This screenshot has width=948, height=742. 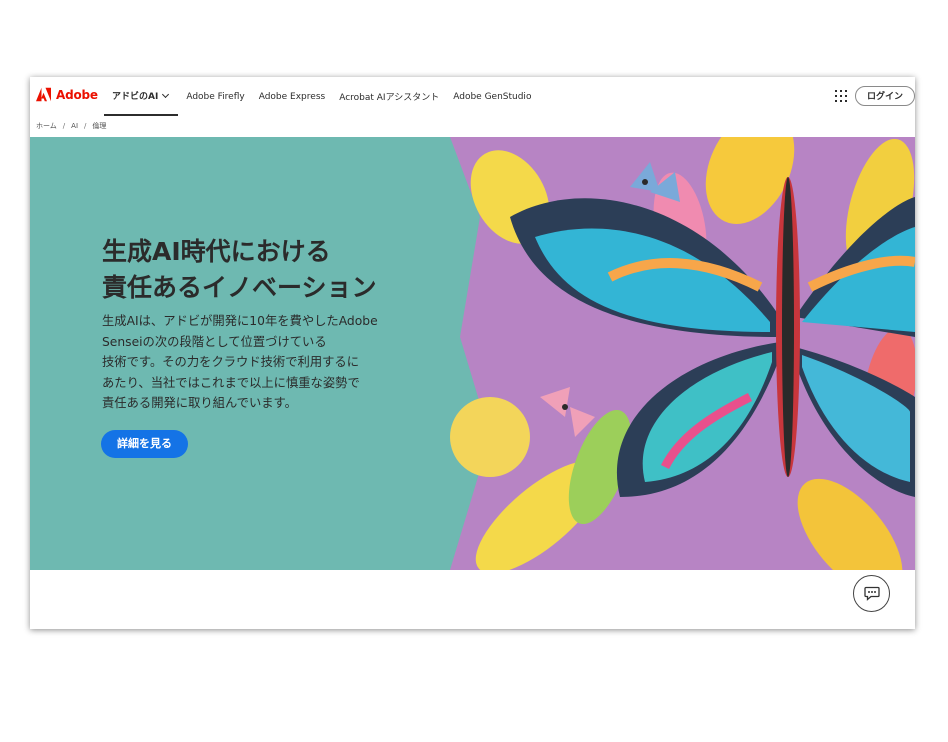 I want to click on brand-name: Adobe, so click(x=77, y=94).